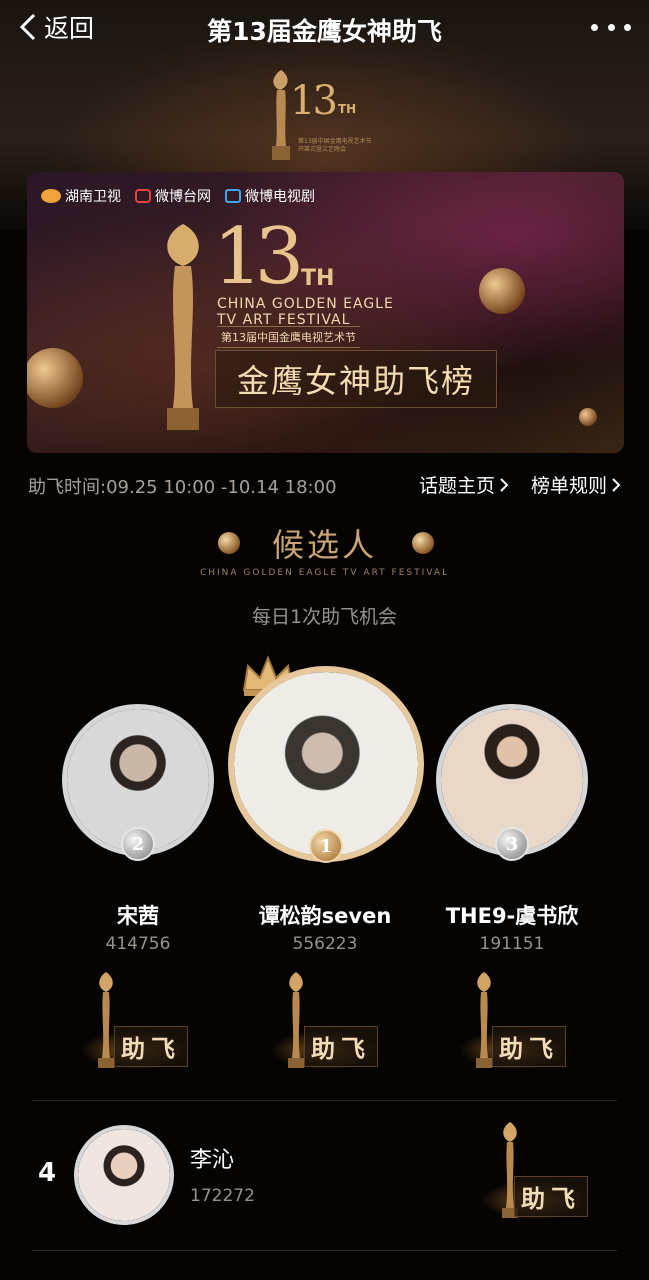 This screenshot has width=649, height=1280. Describe the element at coordinates (335, 145) in the screenshot. I see `emblem-subtitle: 第13届中国金鹰电视艺术节 开幕式暨文艺晚会` at that location.